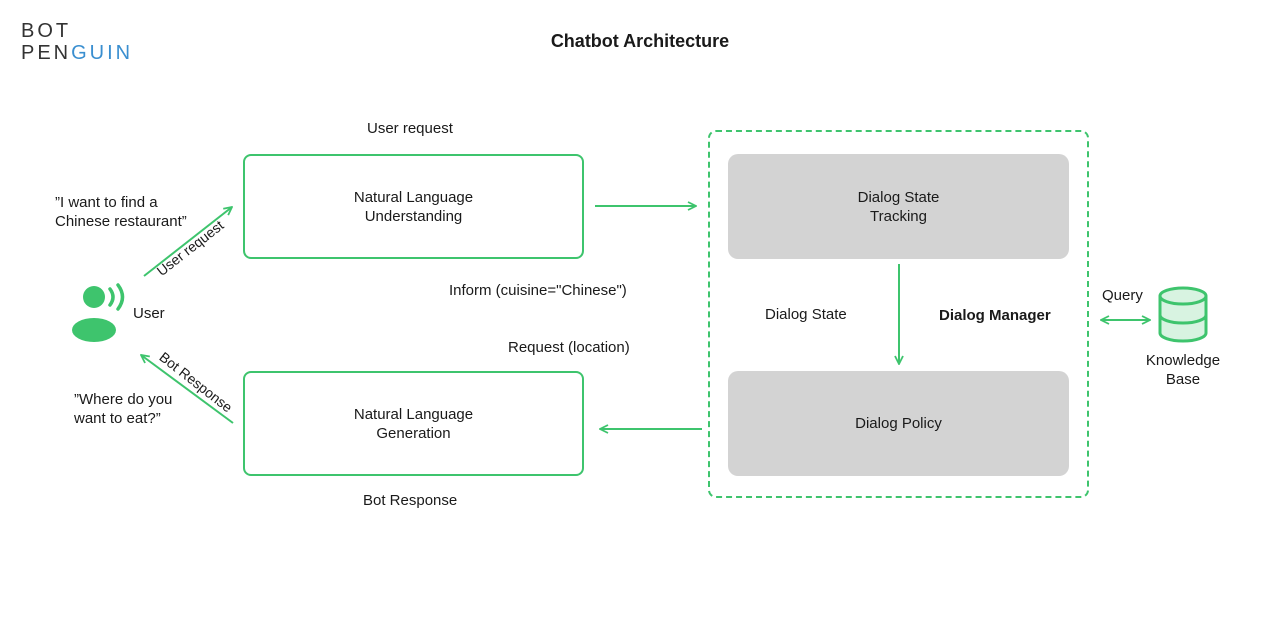 This screenshot has width=1280, height=628. What do you see at coordinates (121, 212) in the screenshot?
I see `user-request-quote: ”I want to find a Chinese restaurant”` at bounding box center [121, 212].